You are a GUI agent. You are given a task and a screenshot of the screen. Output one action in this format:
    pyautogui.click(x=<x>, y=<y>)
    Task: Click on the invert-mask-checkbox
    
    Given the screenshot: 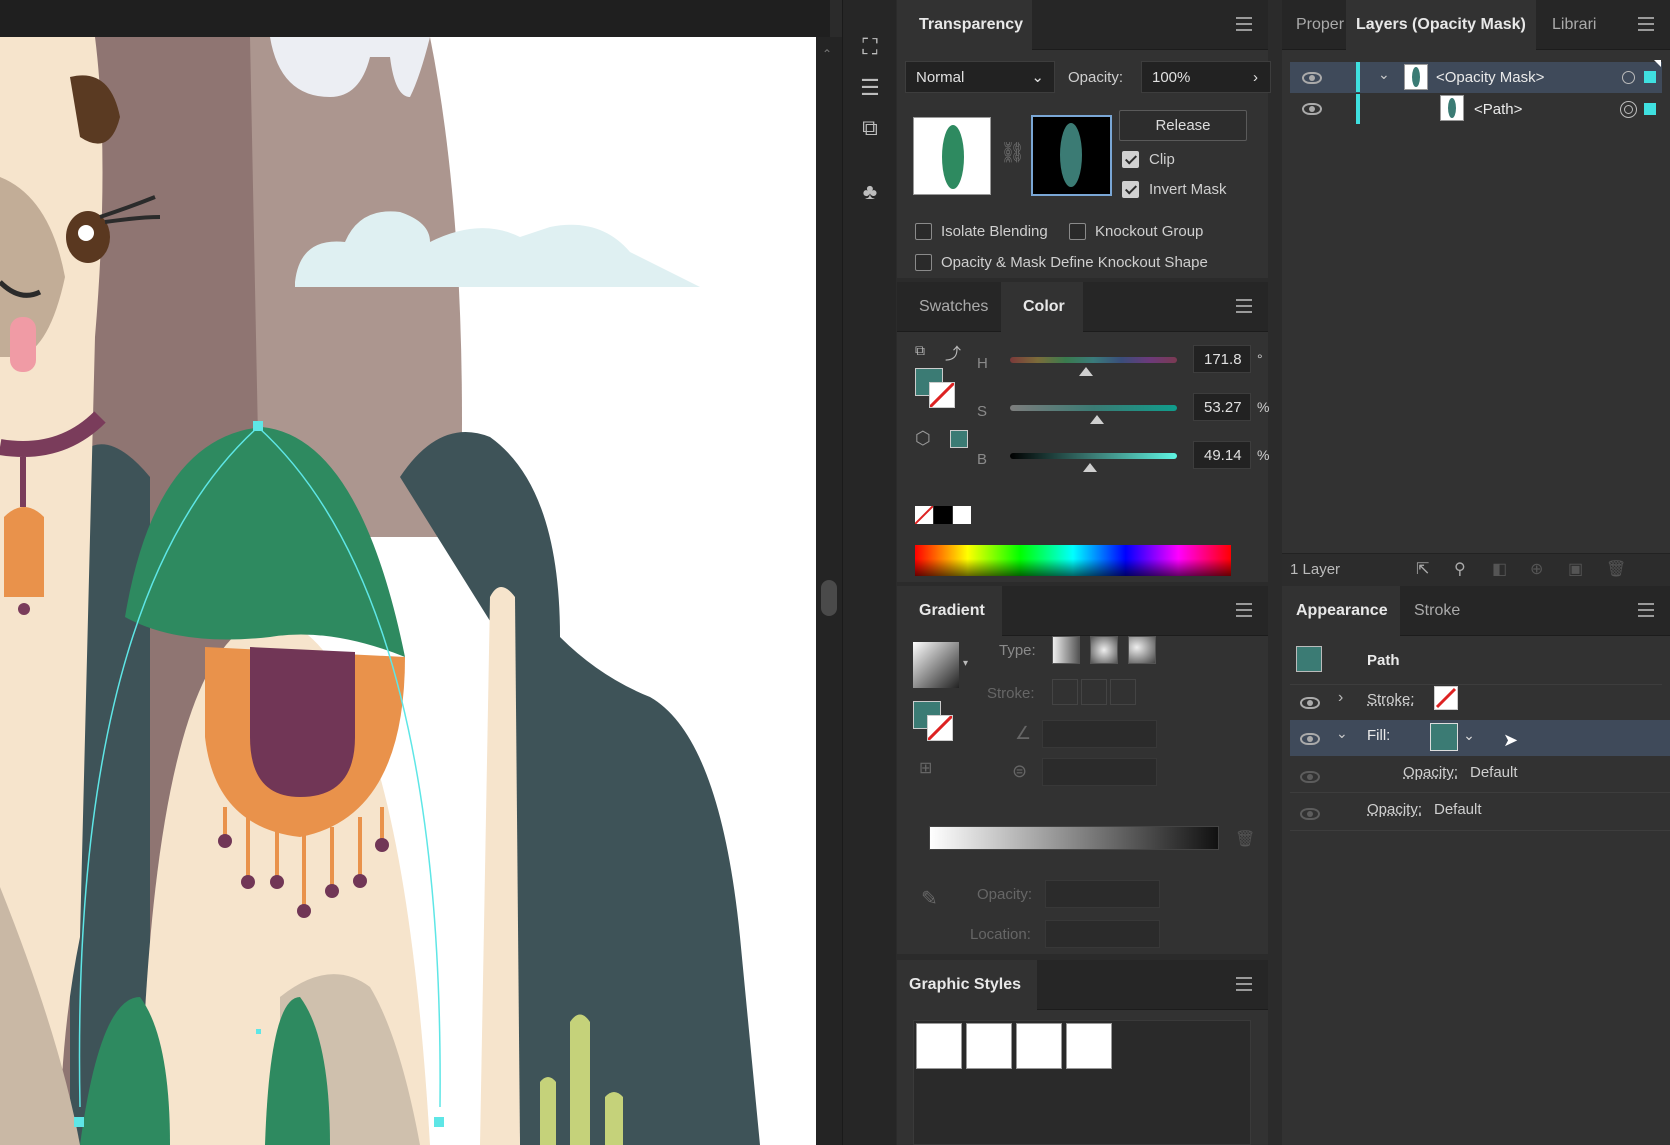 What is the action you would take?
    pyautogui.click(x=1130, y=189)
    